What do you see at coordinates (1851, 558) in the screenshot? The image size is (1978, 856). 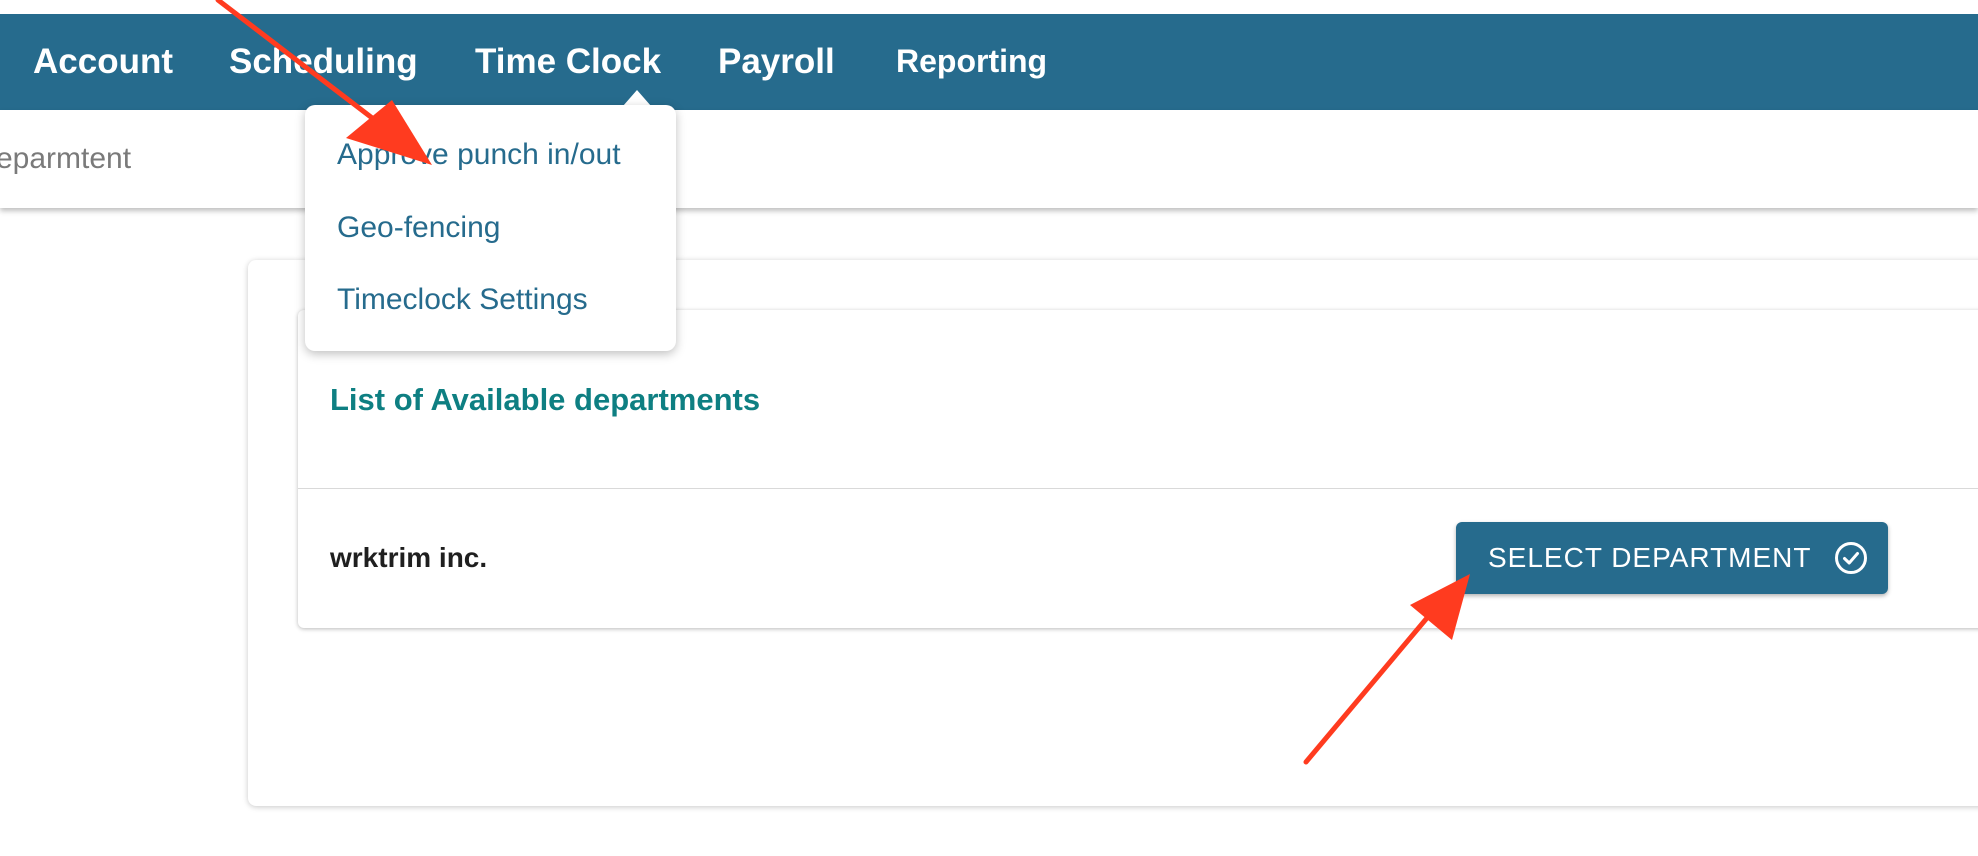 I see `check-circle-icon` at bounding box center [1851, 558].